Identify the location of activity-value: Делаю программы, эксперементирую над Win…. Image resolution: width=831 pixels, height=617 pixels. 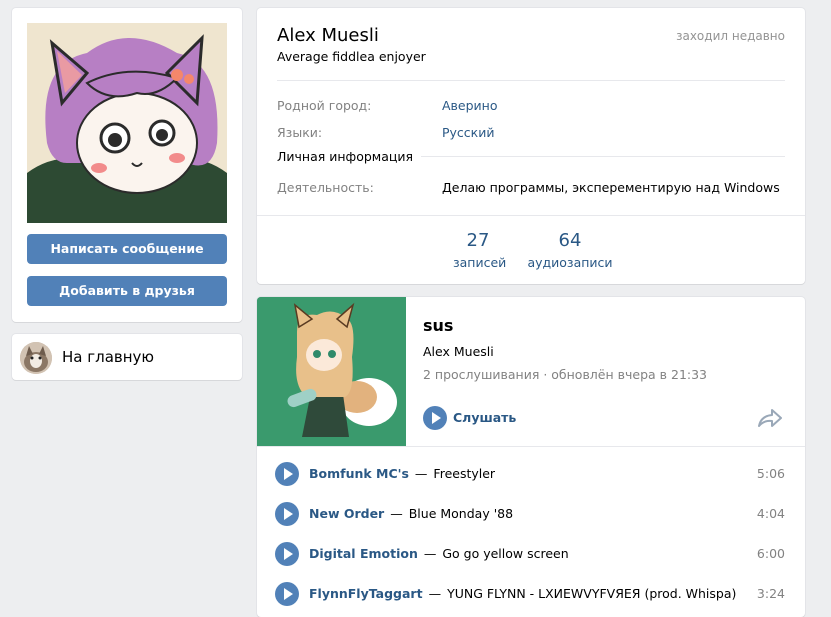
(611, 187).